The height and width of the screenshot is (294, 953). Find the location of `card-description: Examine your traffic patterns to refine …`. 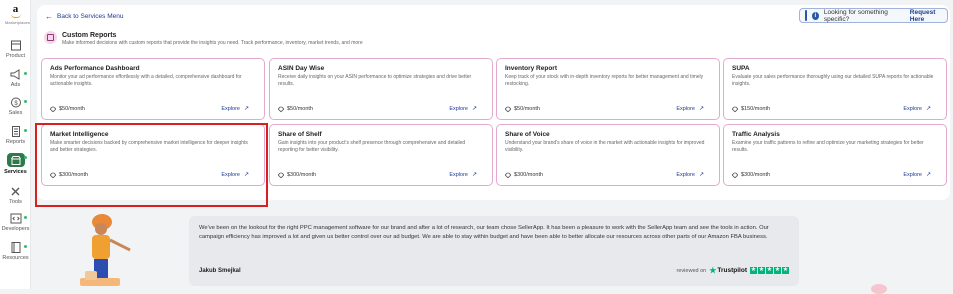

card-description: Examine your traffic patterns to refine … is located at coordinates (828, 146).